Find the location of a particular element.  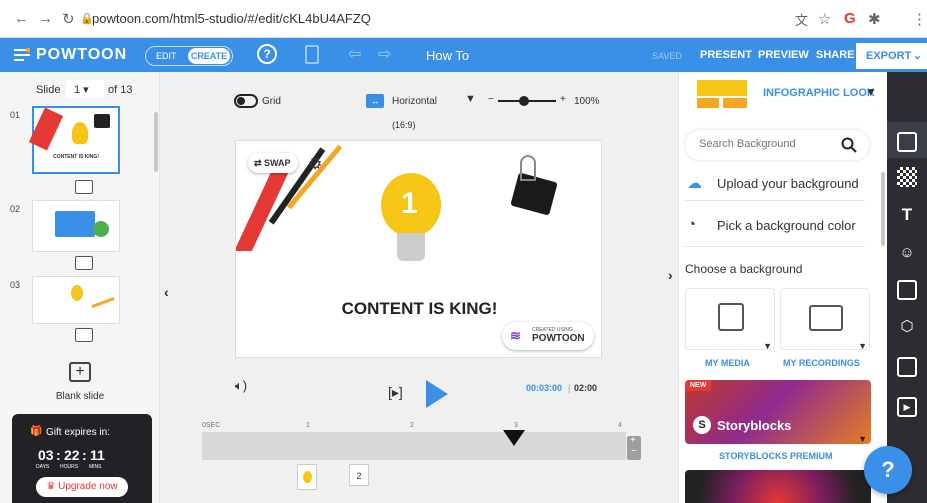

slide-select: 1 ▾ is located at coordinates (85, 89).